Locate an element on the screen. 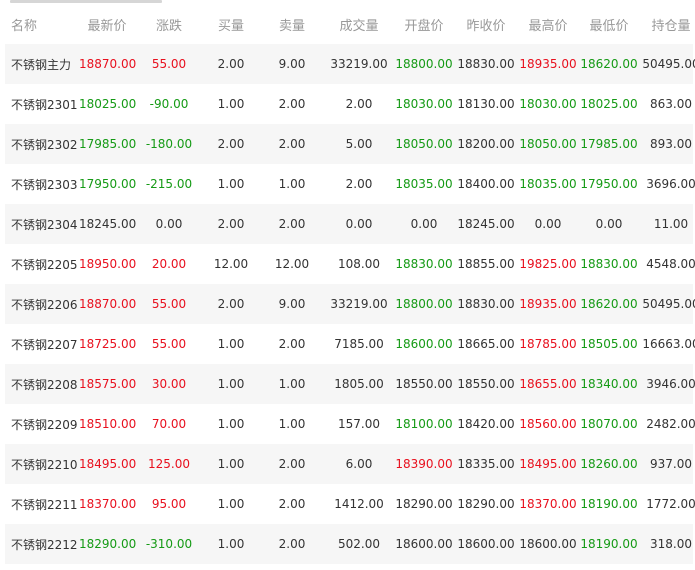 The width and height of the screenshot is (695, 570). cell-low: 18025.00 is located at coordinates (609, 104).